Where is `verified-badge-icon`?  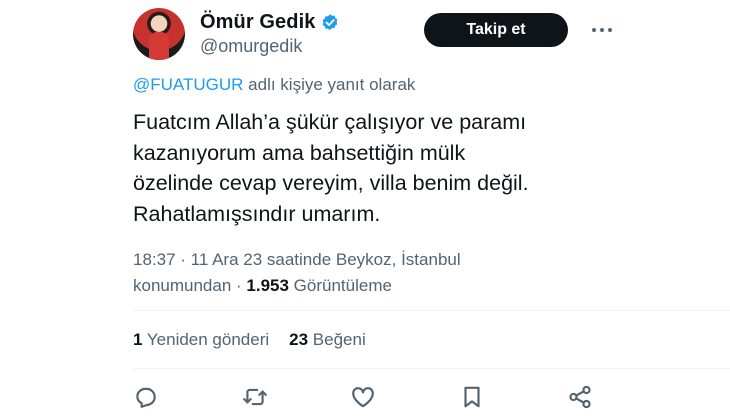 verified-badge-icon is located at coordinates (330, 21).